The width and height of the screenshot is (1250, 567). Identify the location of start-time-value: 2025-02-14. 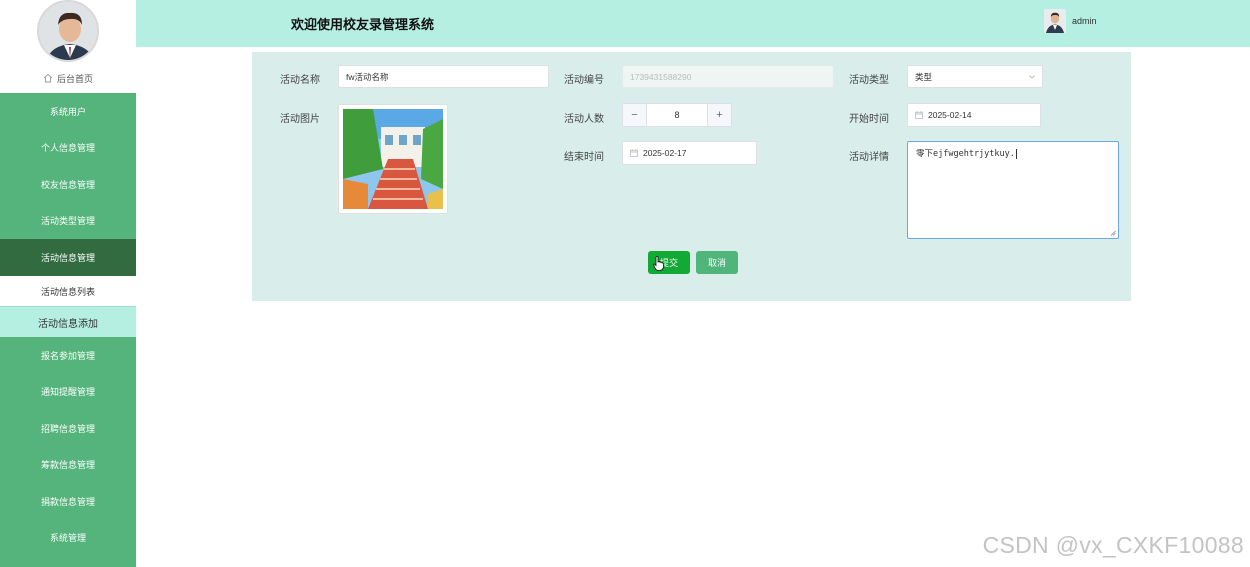
(950, 115).